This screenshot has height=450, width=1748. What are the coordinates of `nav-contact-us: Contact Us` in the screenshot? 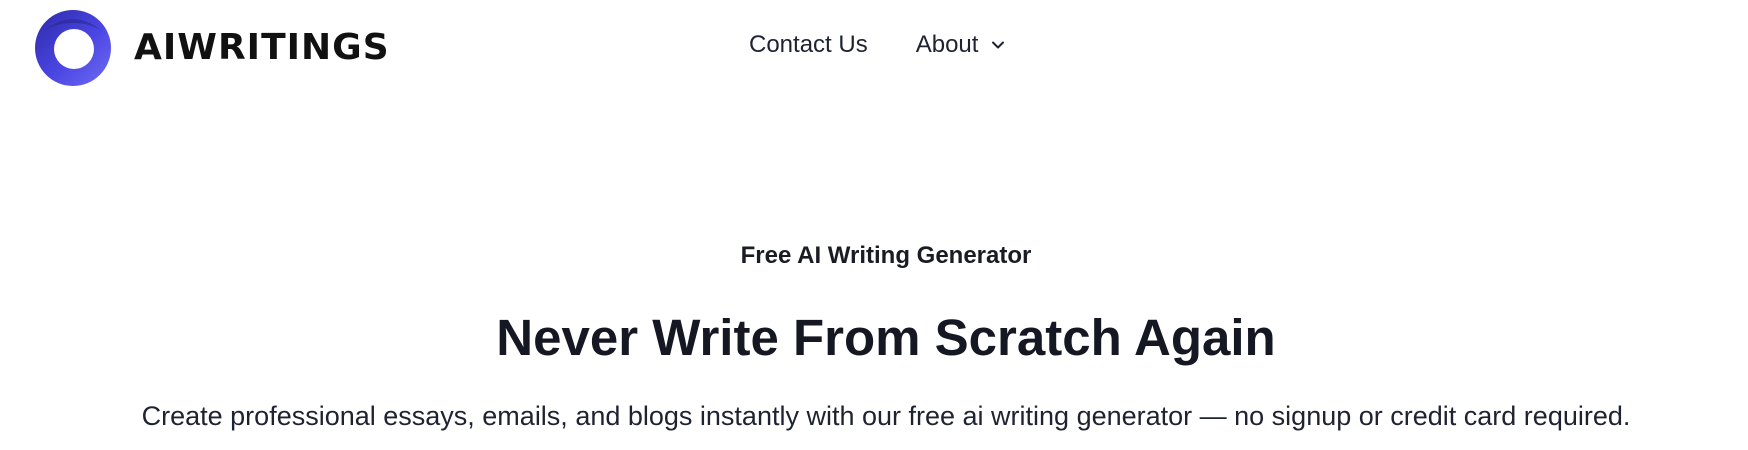 It's located at (808, 45).